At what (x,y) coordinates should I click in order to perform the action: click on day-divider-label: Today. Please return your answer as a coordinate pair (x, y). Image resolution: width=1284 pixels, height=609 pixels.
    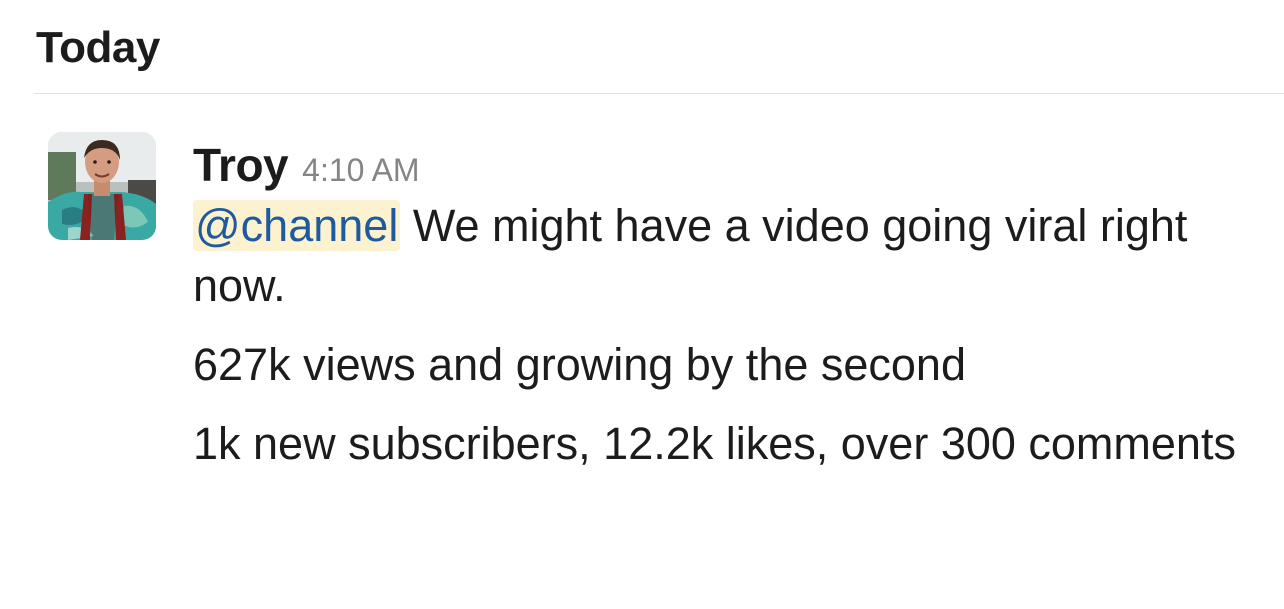
    Looking at the image, I should click on (98, 47).